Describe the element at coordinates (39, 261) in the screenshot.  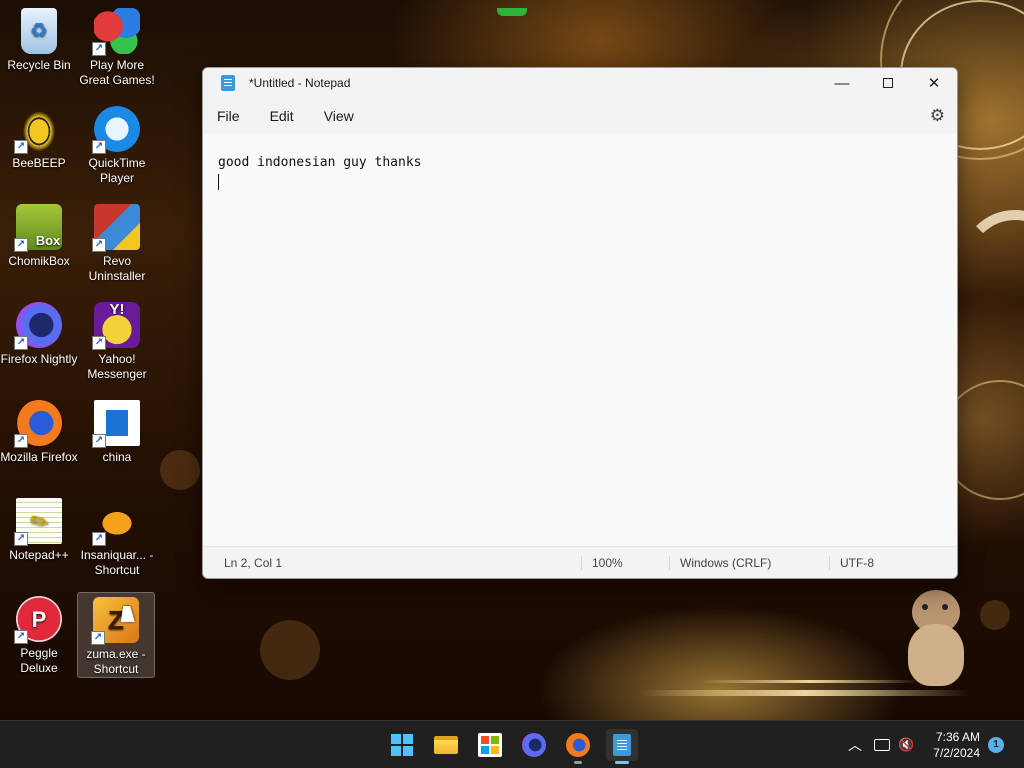
I see `desktop-icon-label: ChomikBox` at that location.